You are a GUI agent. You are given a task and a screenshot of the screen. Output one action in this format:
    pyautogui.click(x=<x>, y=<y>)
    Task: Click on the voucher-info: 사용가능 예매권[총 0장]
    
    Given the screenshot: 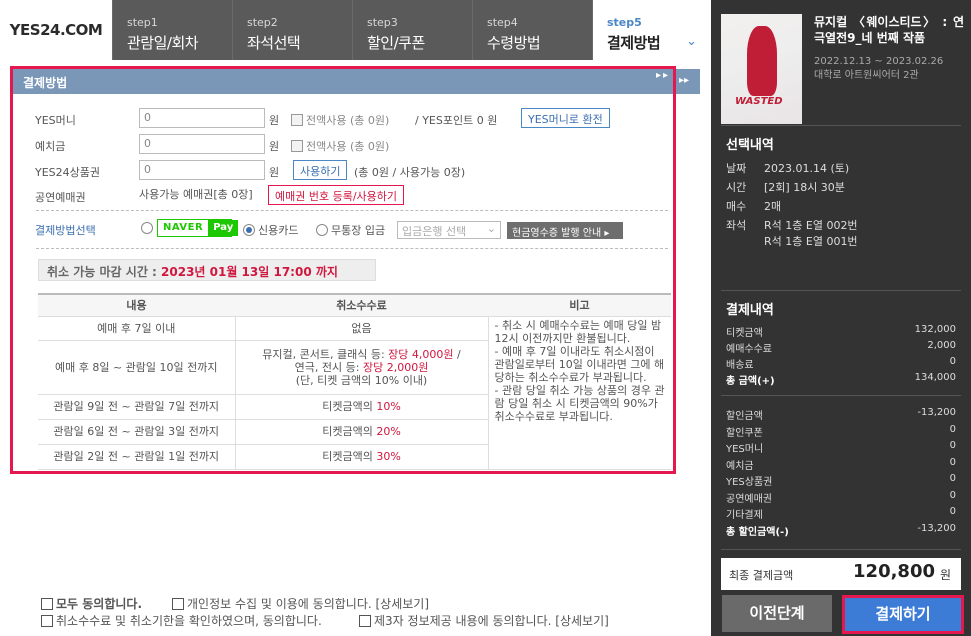 What is the action you would take?
    pyautogui.click(x=196, y=194)
    